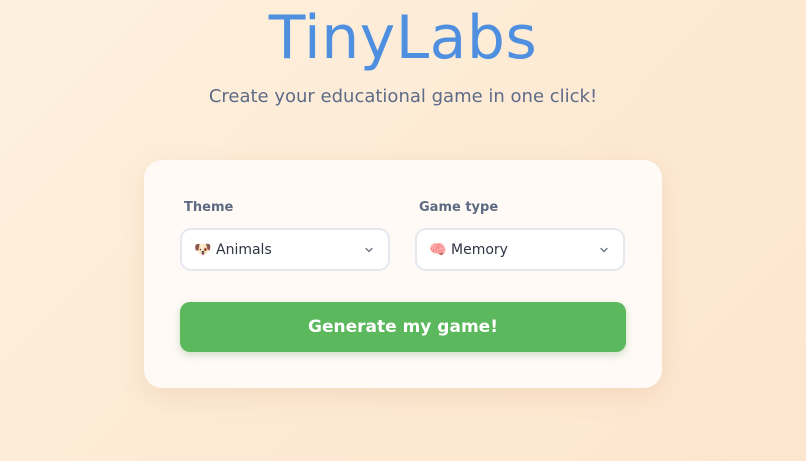  What do you see at coordinates (459, 207) in the screenshot?
I see `game-type-label: Game type` at bounding box center [459, 207].